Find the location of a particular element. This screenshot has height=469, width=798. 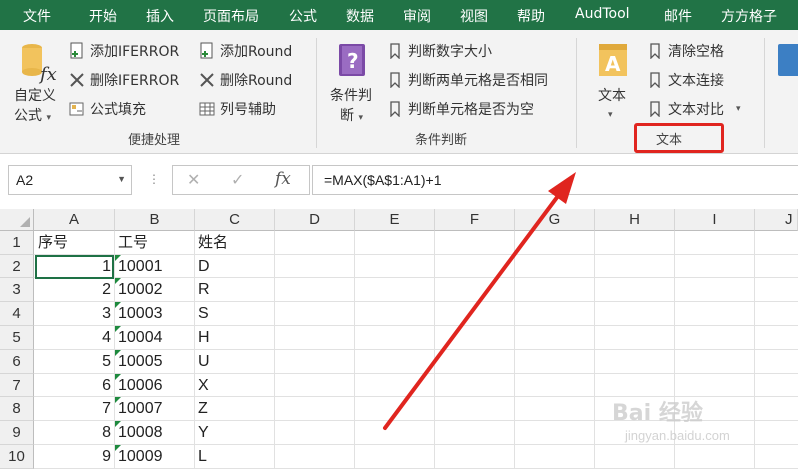

clear-spaces-button: 清除空格 is located at coordinates (685, 51).